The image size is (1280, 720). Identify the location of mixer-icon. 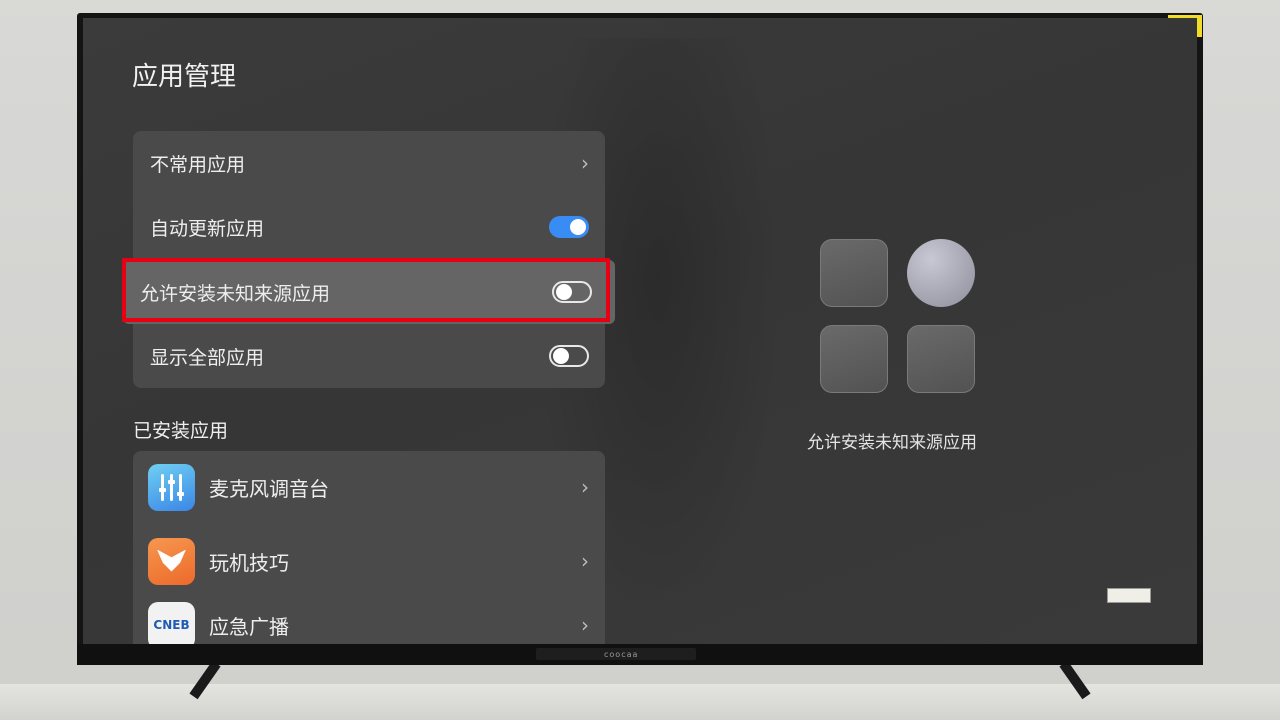
(171, 487).